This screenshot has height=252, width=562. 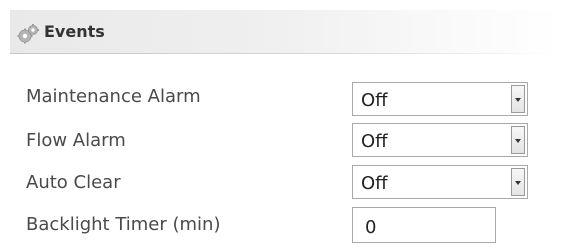 What do you see at coordinates (28, 34) in the screenshot?
I see `gear-icon` at bounding box center [28, 34].